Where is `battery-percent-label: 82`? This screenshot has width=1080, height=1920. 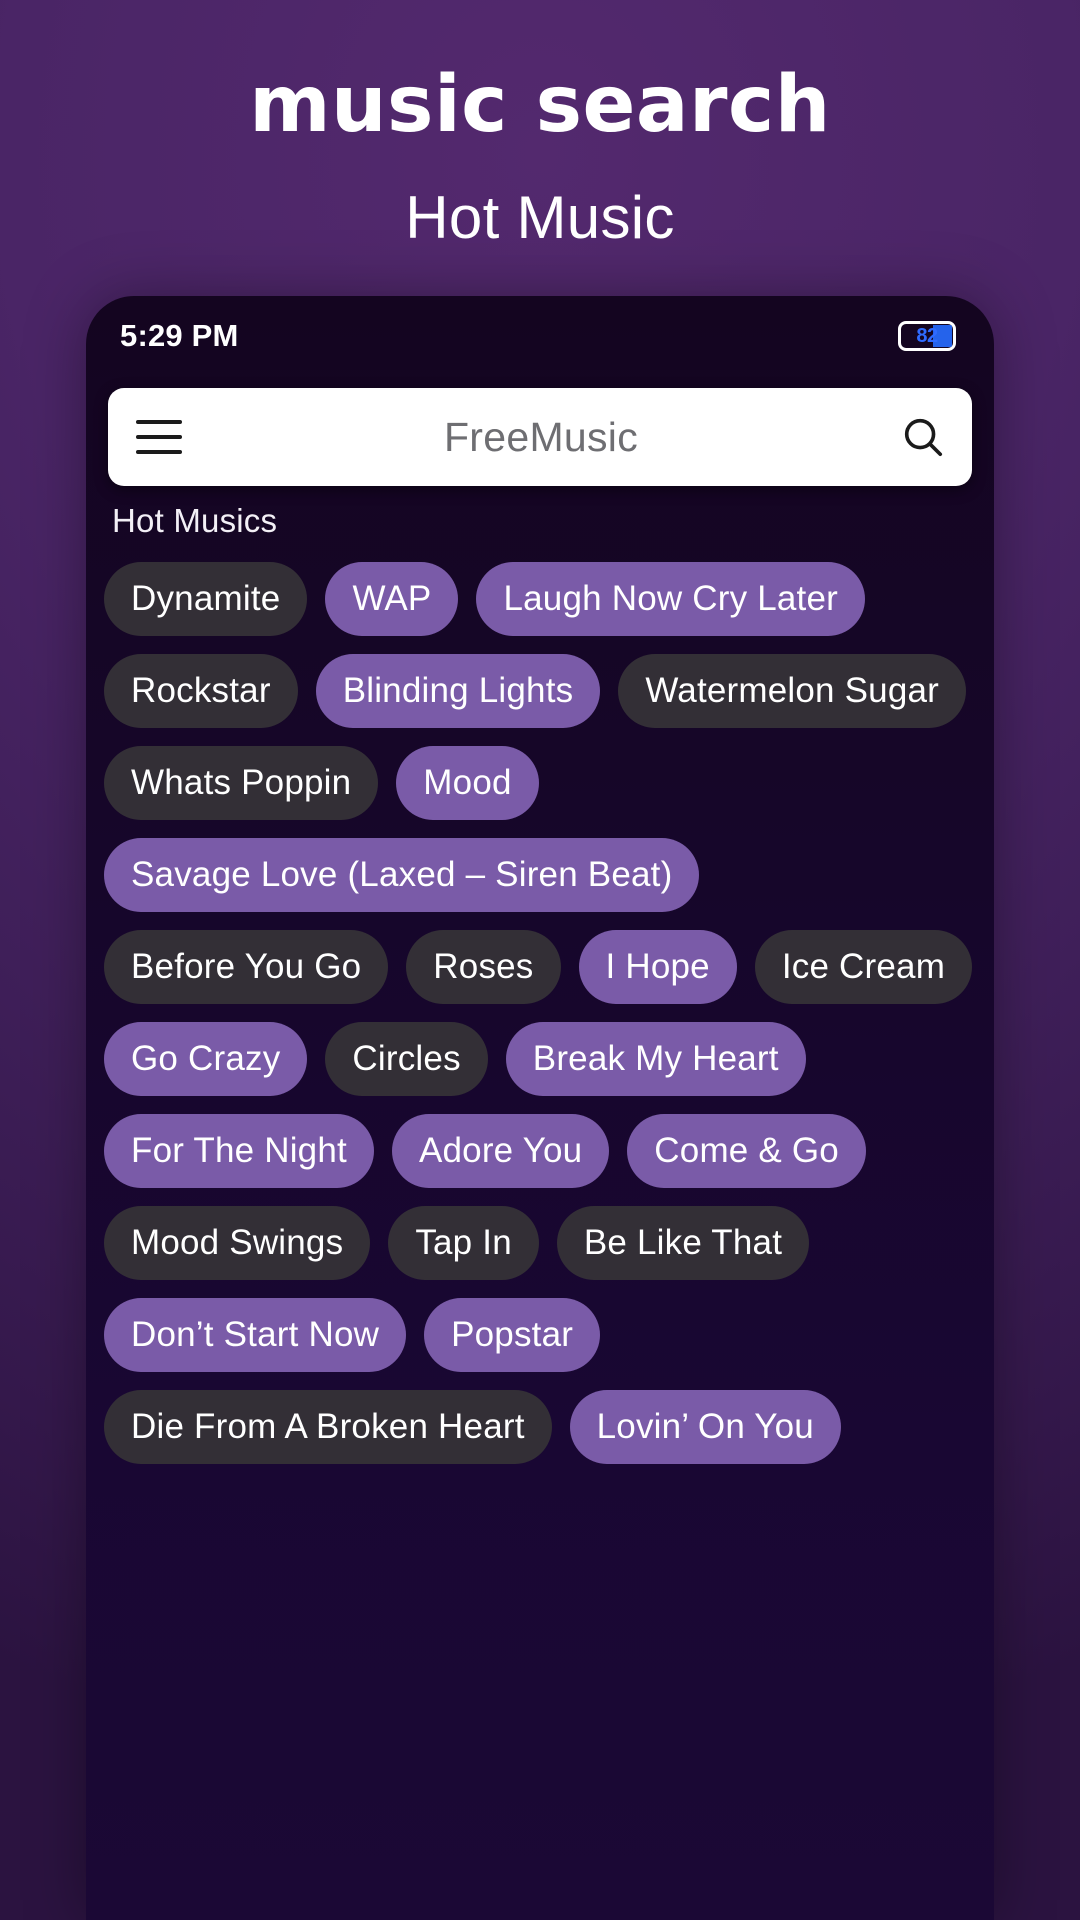 battery-percent-label: 82 is located at coordinates (927, 335).